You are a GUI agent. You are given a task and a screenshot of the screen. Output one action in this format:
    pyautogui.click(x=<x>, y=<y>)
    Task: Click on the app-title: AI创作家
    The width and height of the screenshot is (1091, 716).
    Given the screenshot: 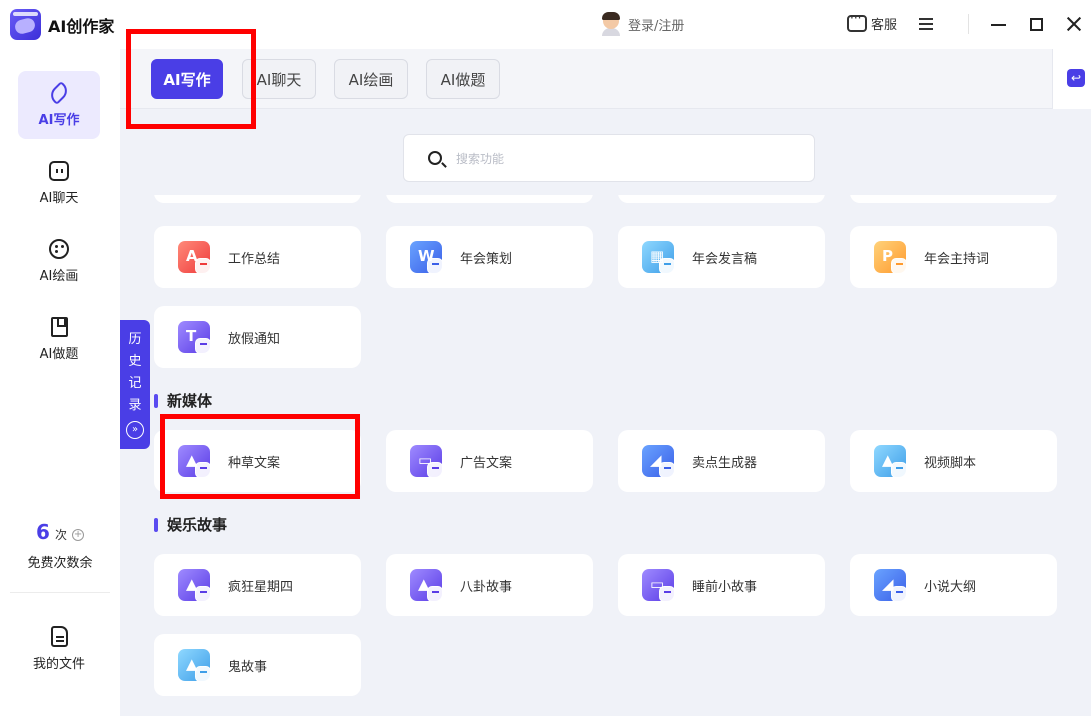 What is the action you would take?
    pyautogui.click(x=81, y=26)
    